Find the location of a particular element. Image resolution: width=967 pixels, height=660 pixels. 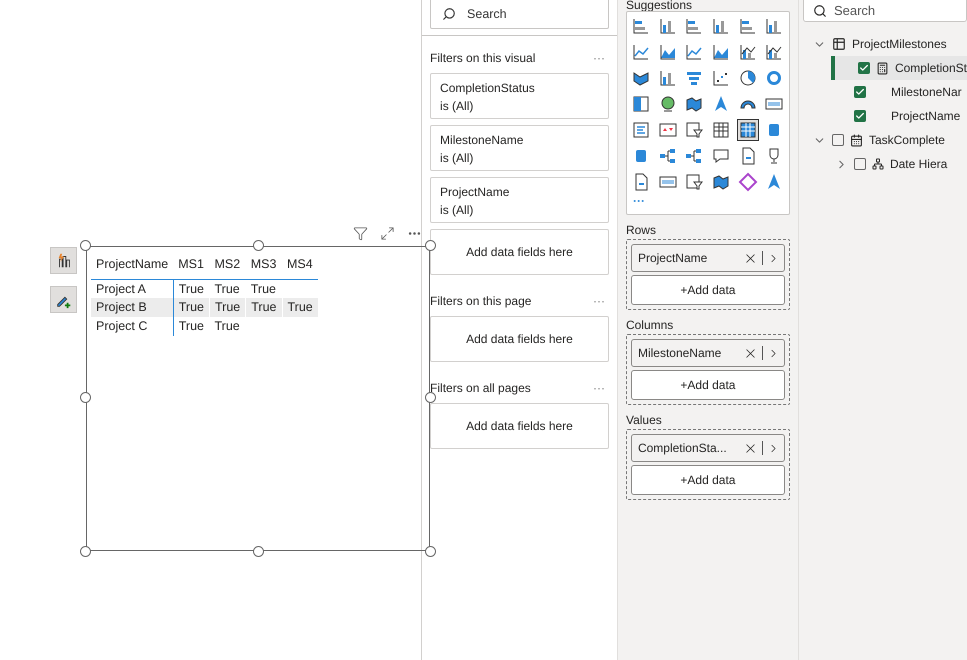

column-header: ProjectName is located at coordinates (132, 265).